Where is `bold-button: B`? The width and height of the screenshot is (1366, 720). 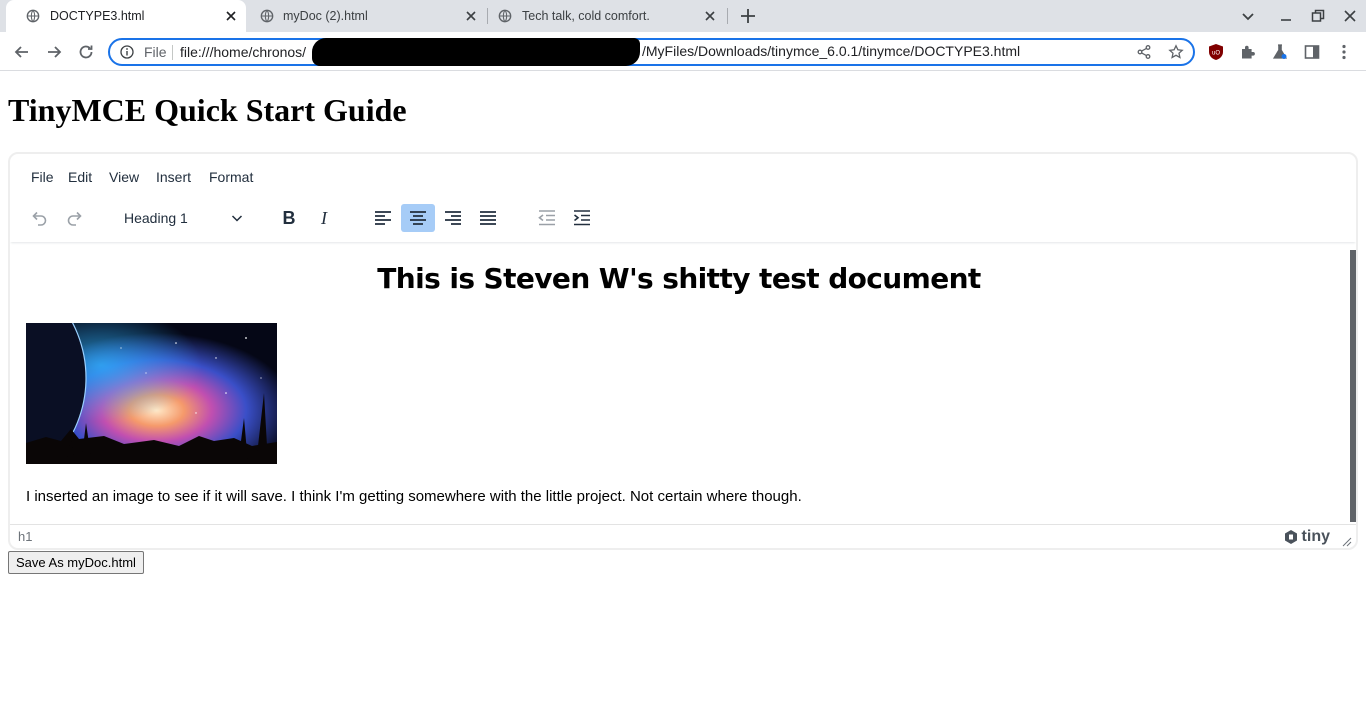
bold-button: B is located at coordinates (289, 218).